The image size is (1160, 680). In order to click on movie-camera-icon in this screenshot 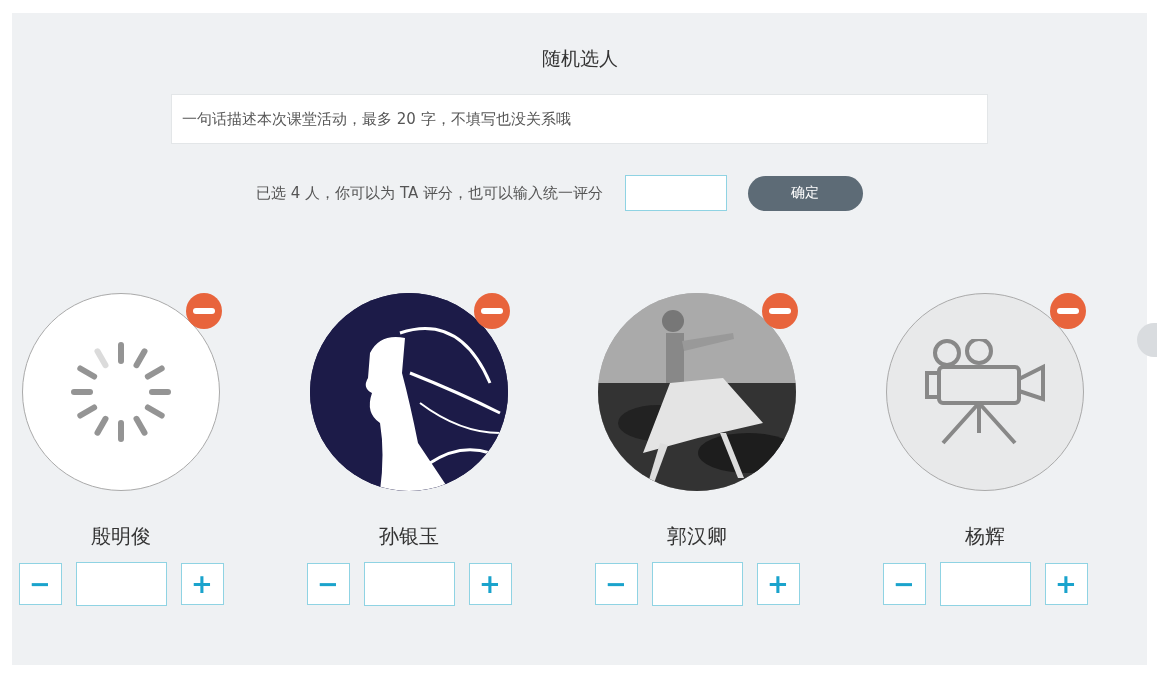, I will do `click(985, 392)`.